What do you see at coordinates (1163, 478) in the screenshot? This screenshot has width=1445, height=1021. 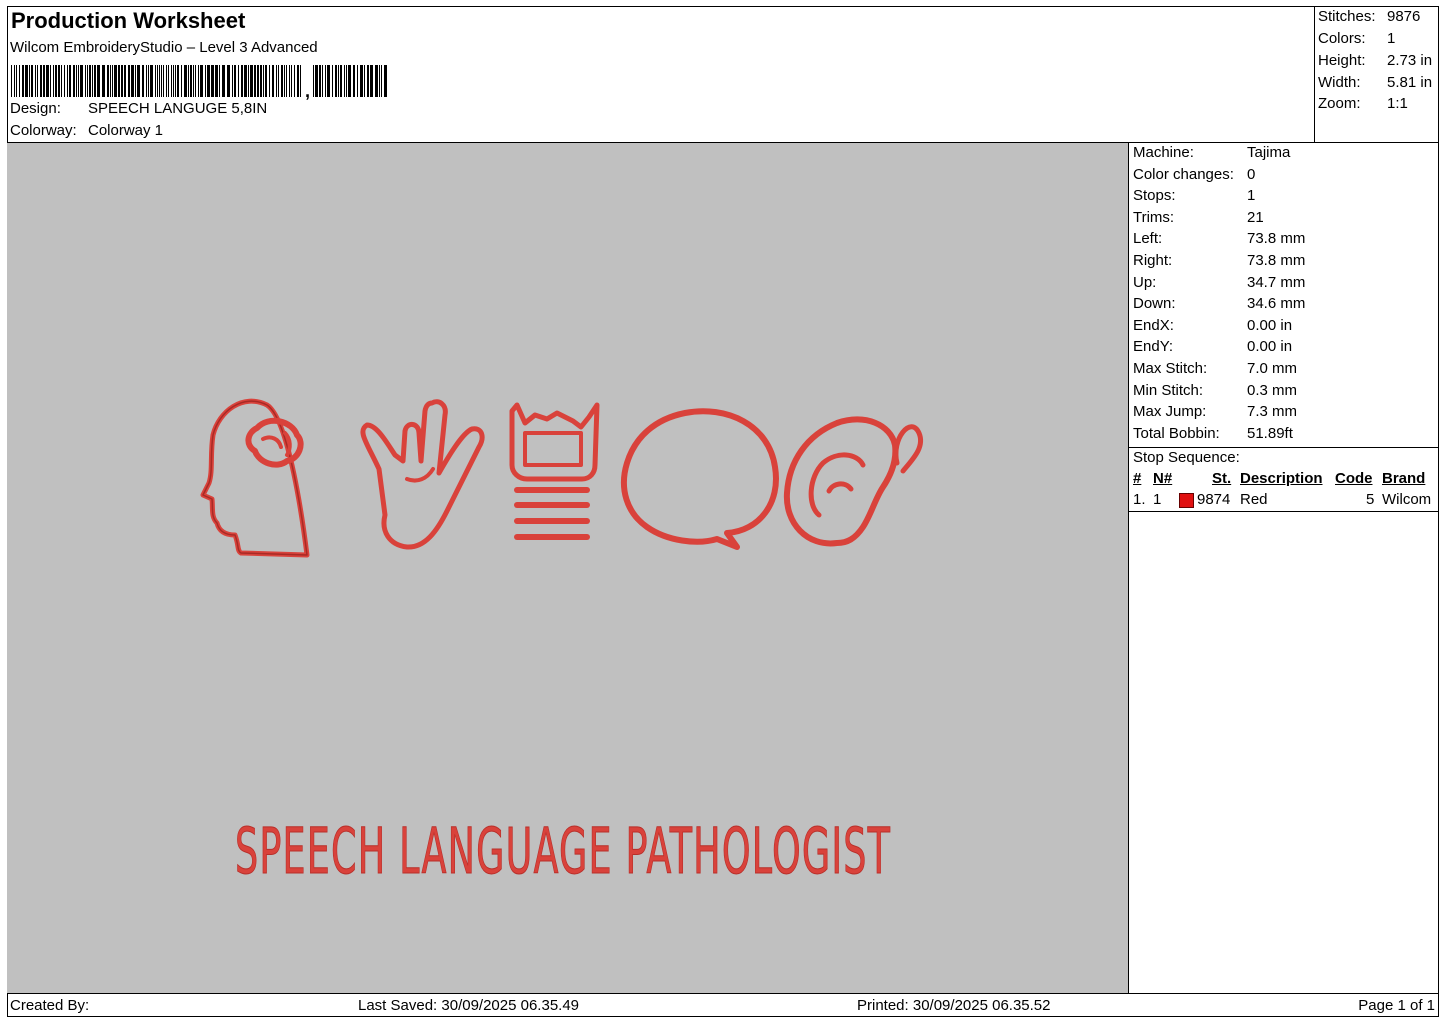 I see `col-header-n: N#` at bounding box center [1163, 478].